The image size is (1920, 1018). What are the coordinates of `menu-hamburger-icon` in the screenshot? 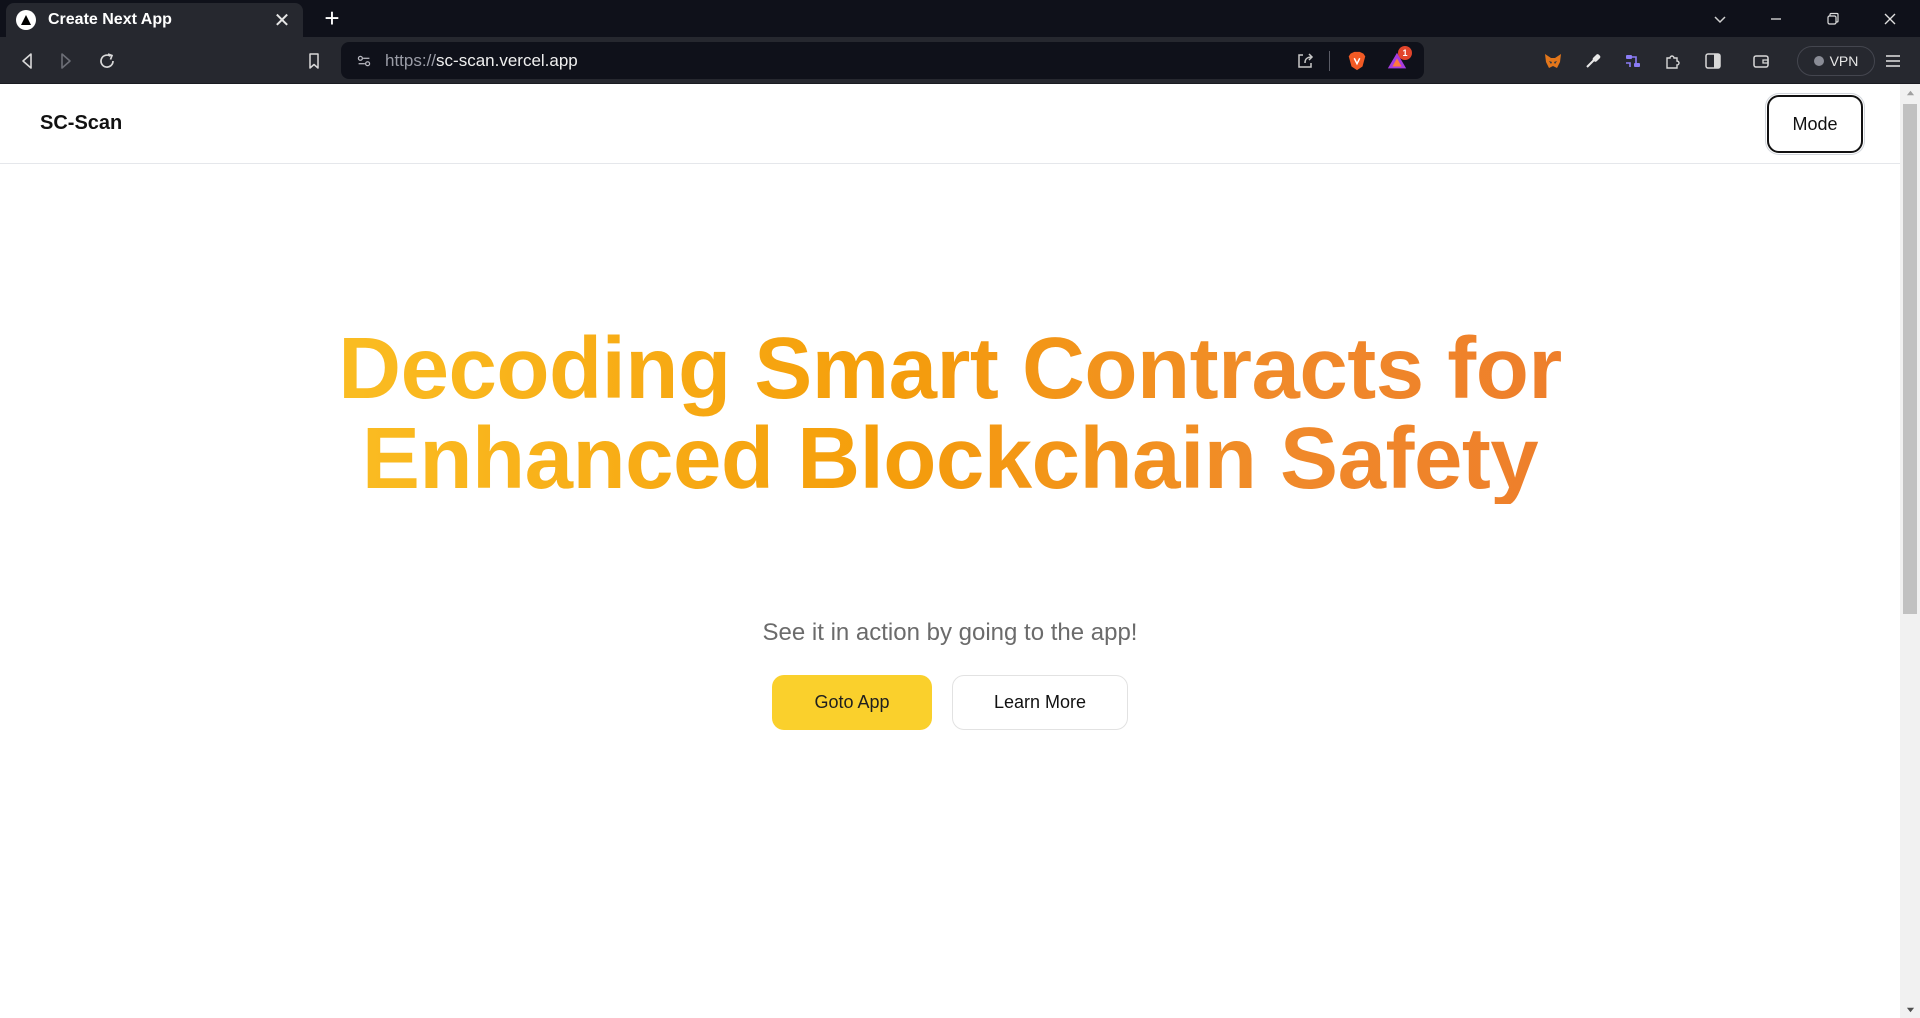 It's located at (1893, 61).